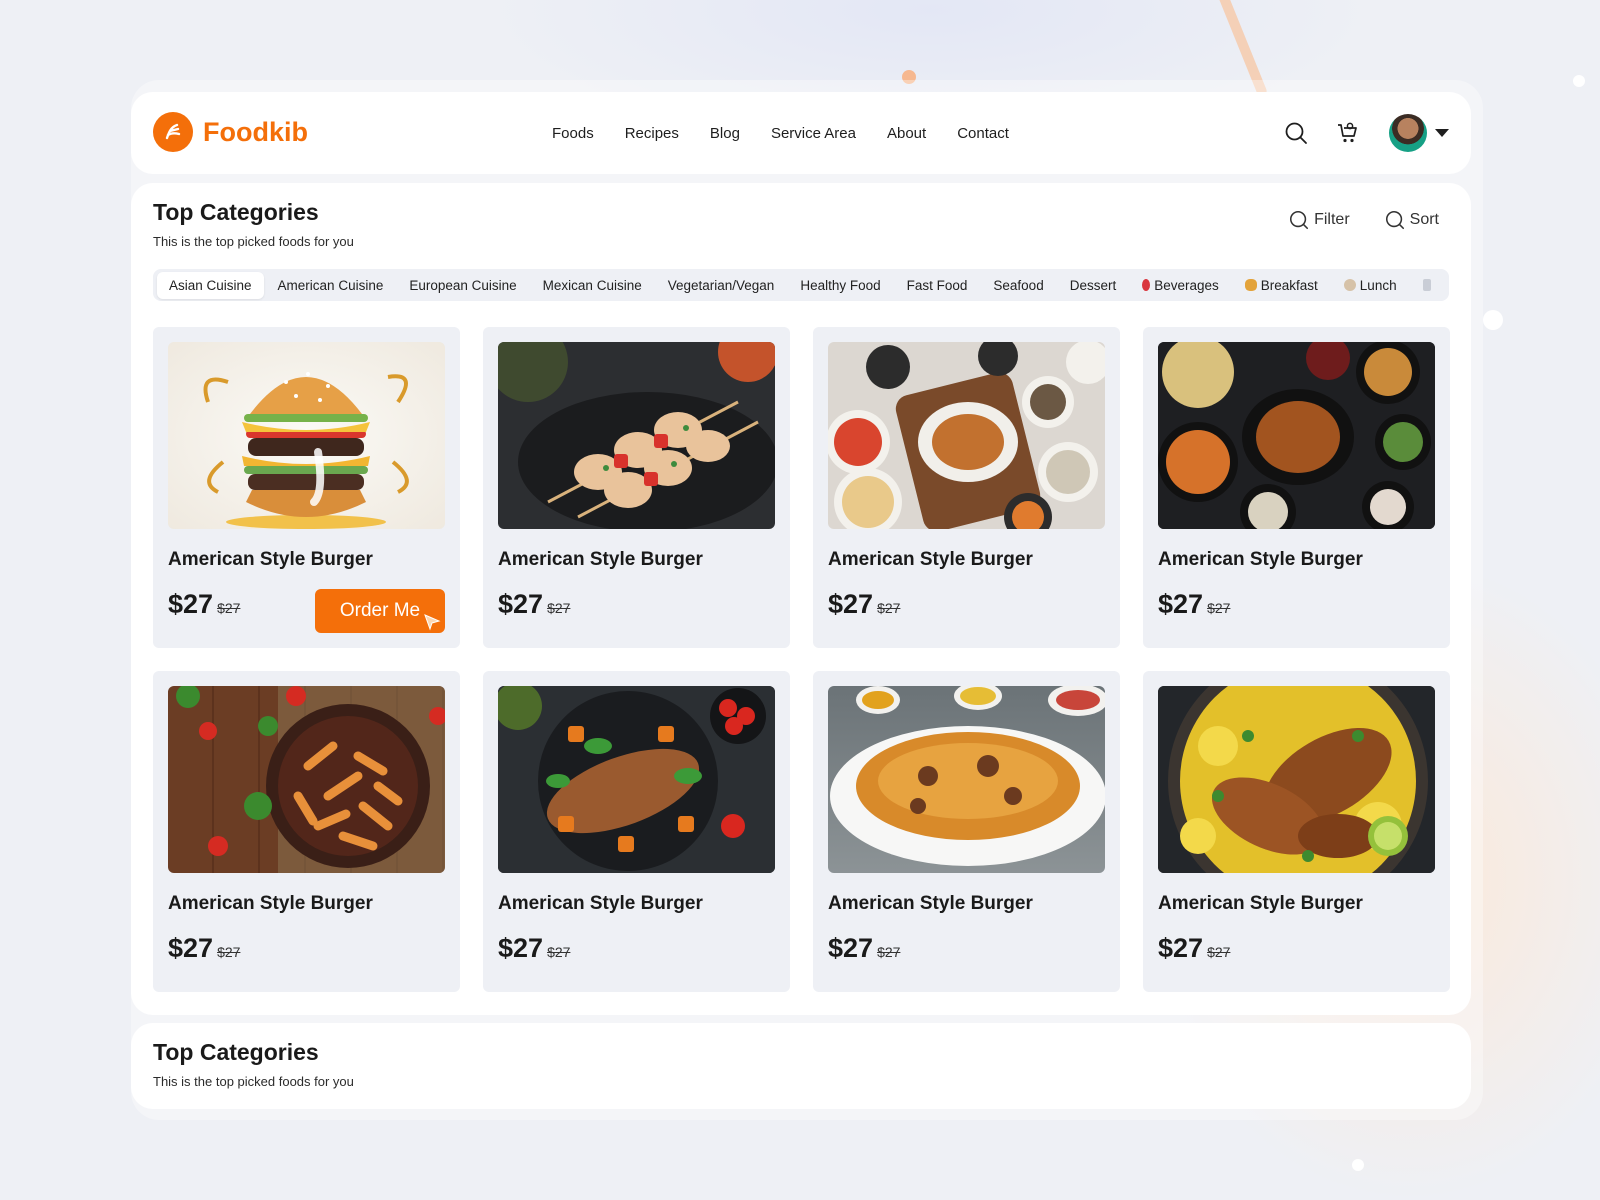  I want to click on food-card: American Style Burger $27 $27 Order Me, so click(306, 487).